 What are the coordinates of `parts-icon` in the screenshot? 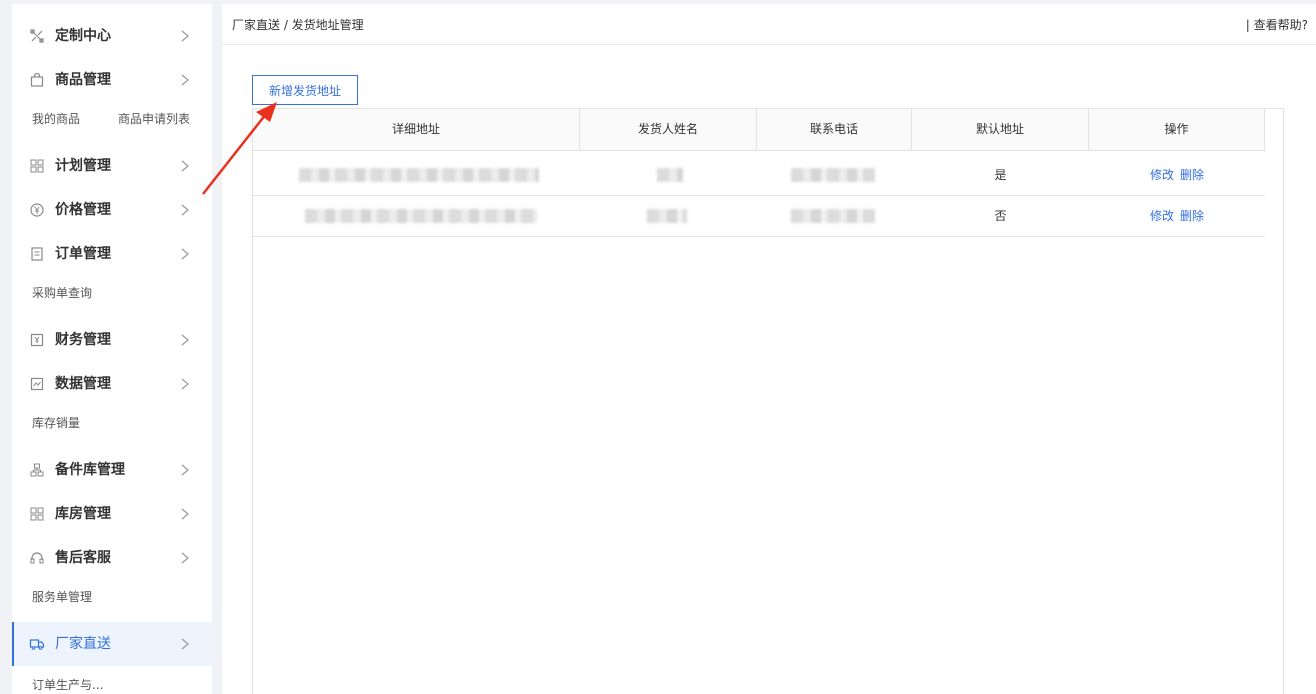 It's located at (37, 470).